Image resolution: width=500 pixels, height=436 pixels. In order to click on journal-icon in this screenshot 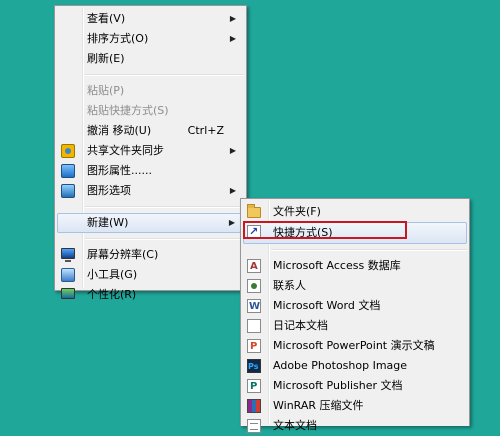, I will do `click(254, 326)`.